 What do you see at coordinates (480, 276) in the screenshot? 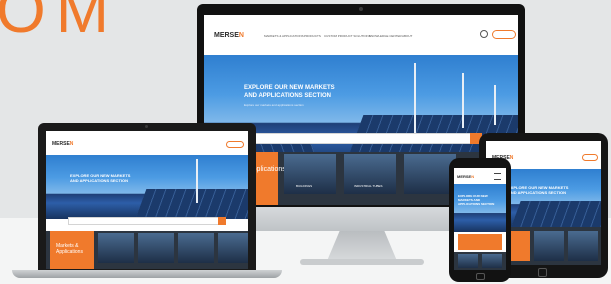
I see `phone-home-button` at bounding box center [480, 276].